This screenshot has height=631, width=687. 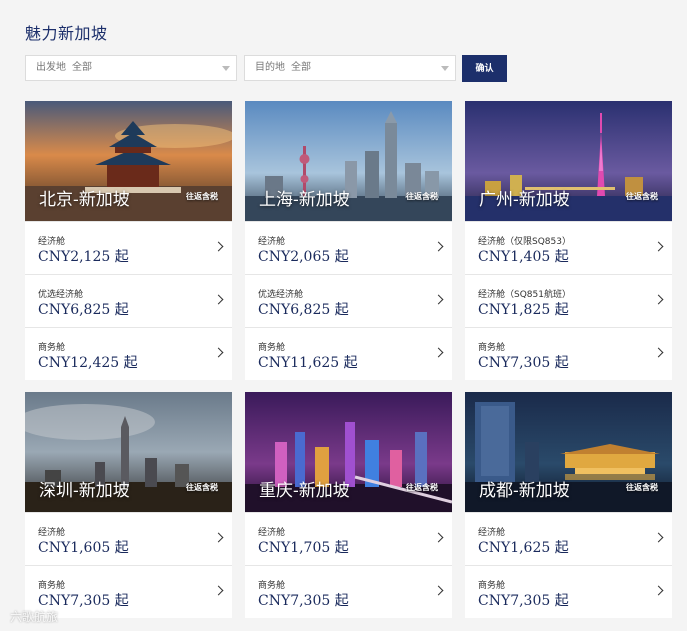 I want to click on route-title: 上海-新加坡, so click(x=304, y=200).